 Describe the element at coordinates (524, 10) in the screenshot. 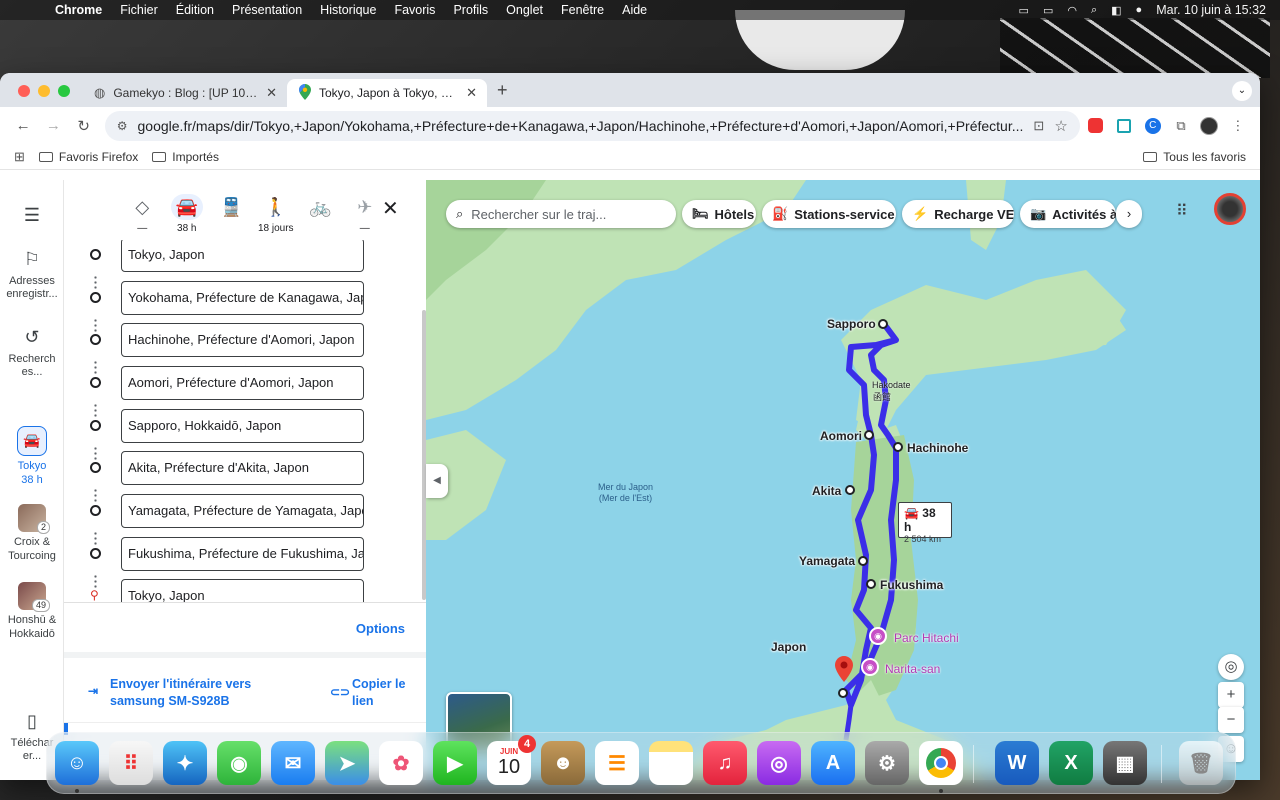

I see `menu-tab: Onglet` at that location.